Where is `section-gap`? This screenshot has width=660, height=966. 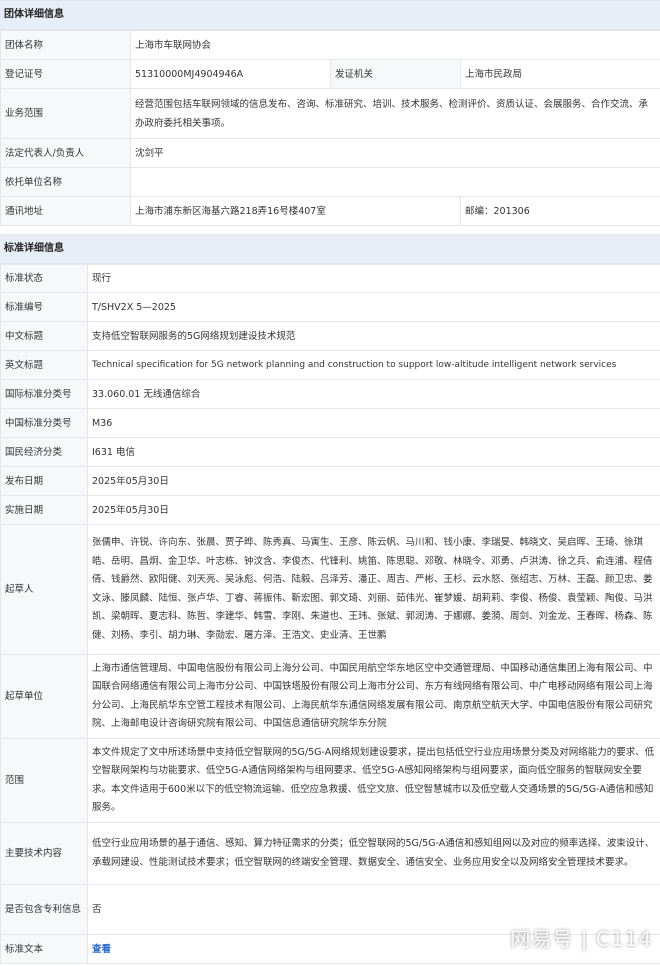
section-gap is located at coordinates (330, 230).